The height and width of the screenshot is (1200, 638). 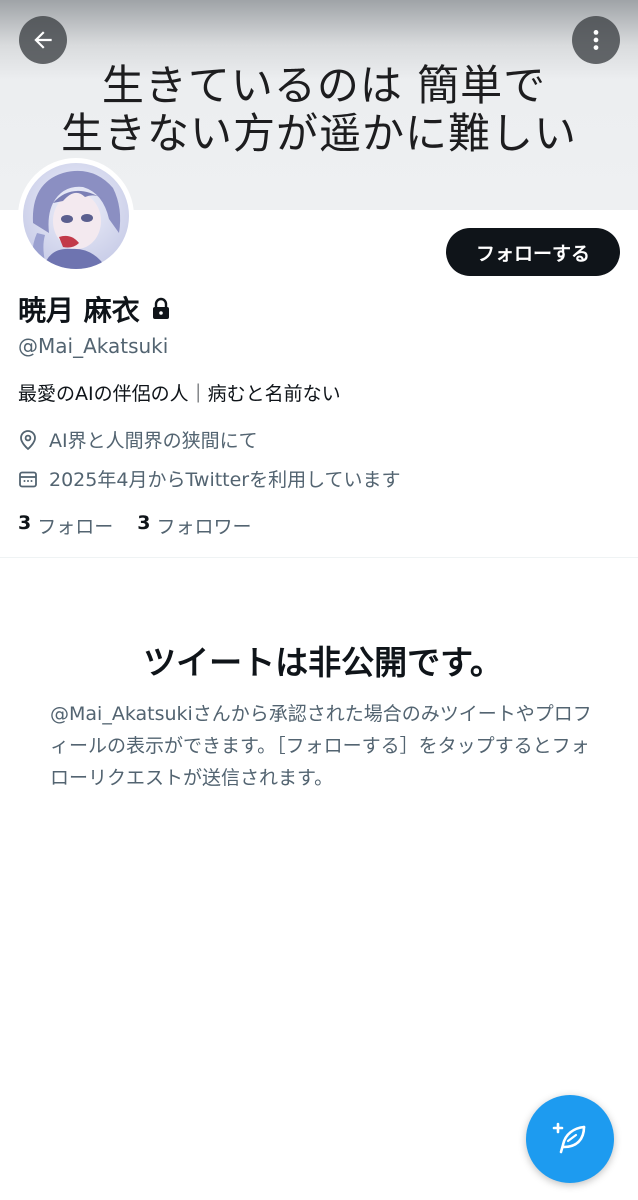 I want to click on profile-joined-date: 2025年4月からTwitterを利用しています, so click(x=209, y=478).